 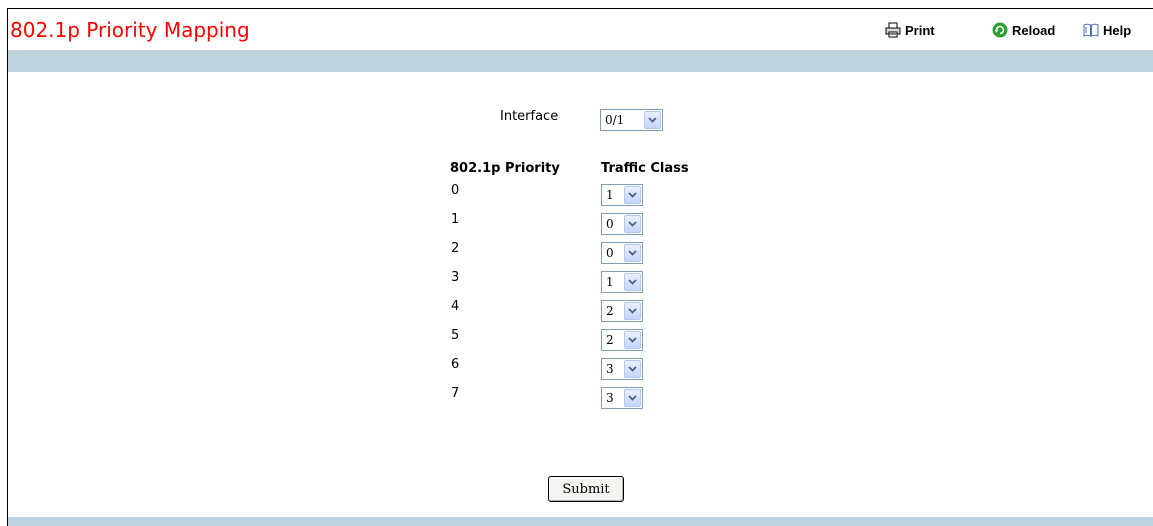 What do you see at coordinates (1091, 30) in the screenshot?
I see `book-icon` at bounding box center [1091, 30].